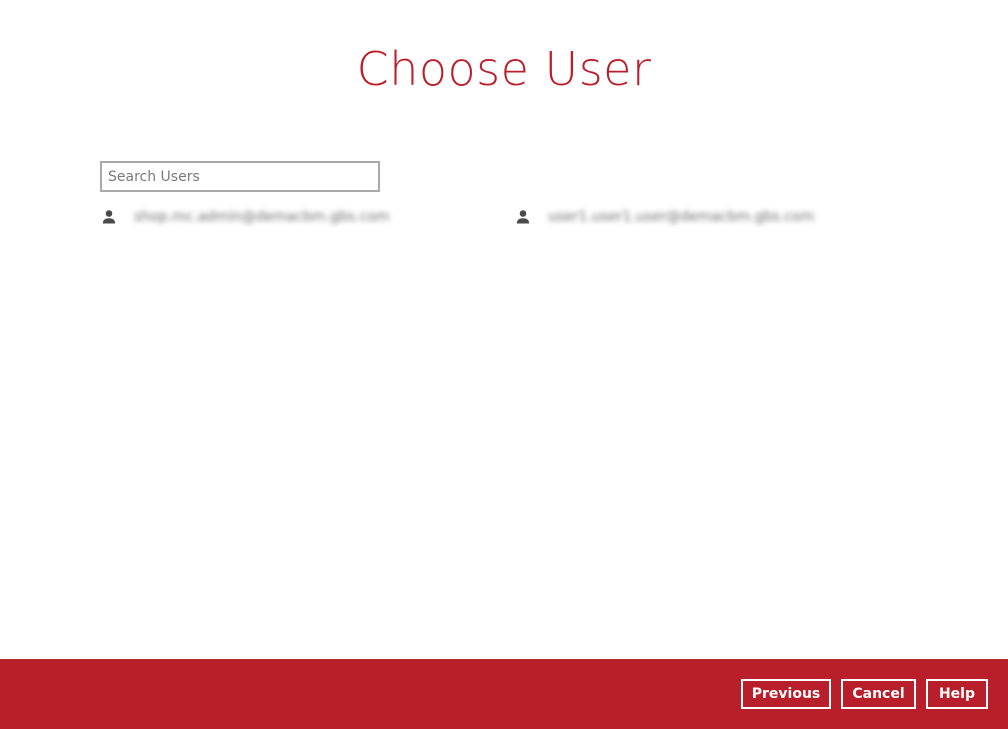 This screenshot has height=729, width=1008. I want to click on search-users-input, so click(240, 176).